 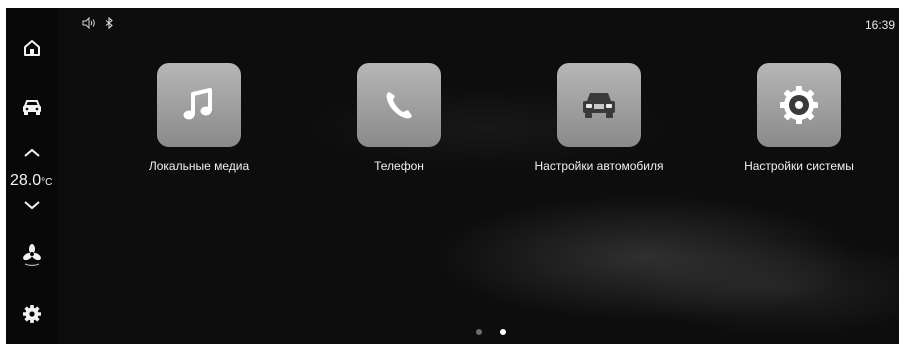 I want to click on app-label: Локальные медиа, so click(x=199, y=166).